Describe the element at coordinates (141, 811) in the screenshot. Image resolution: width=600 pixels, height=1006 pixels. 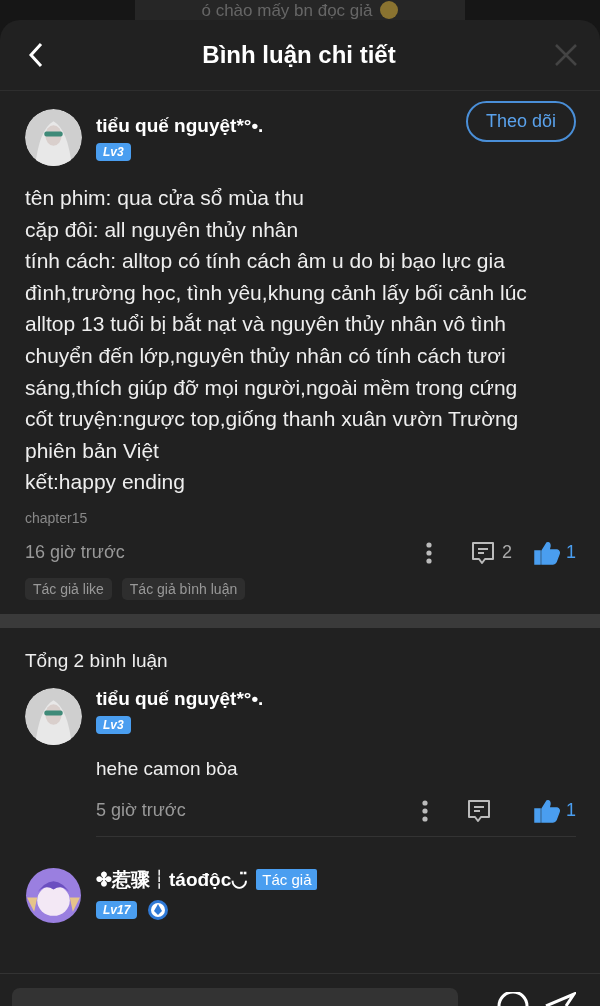
I see `reply-time: 5 giờ trước` at that location.